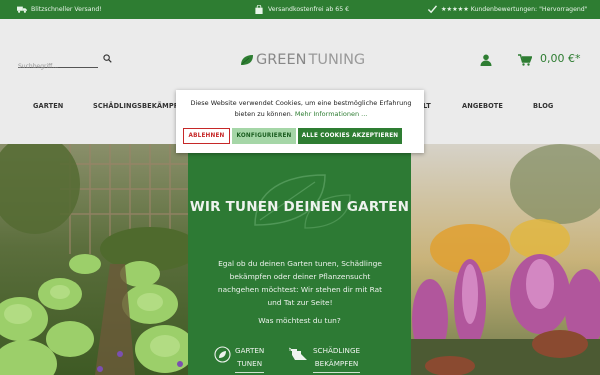 The image size is (600, 375). Describe the element at coordinates (66, 9) in the screenshot. I see `shipping-text: Blitzschneller Versand!` at that location.